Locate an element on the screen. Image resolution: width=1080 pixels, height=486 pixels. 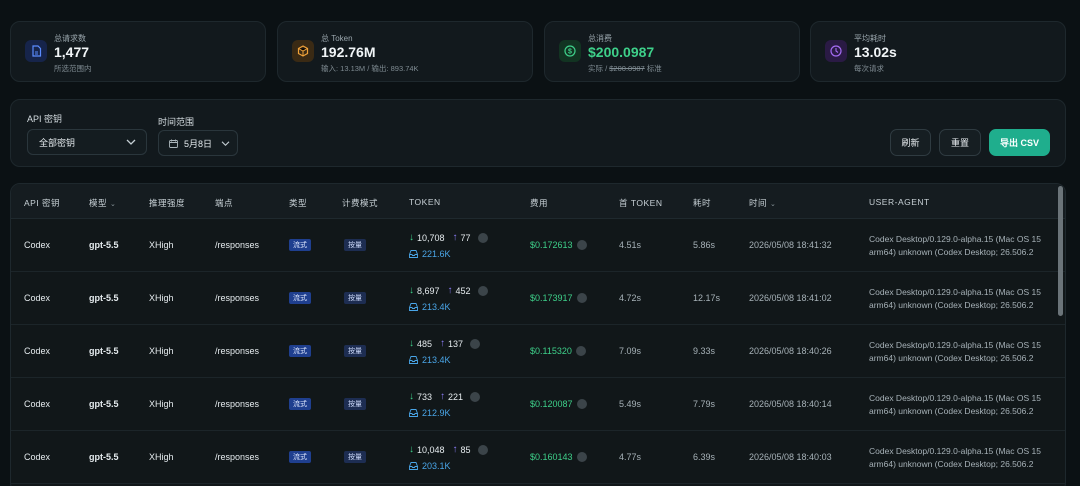
token-output: 221 is located at coordinates (456, 396).